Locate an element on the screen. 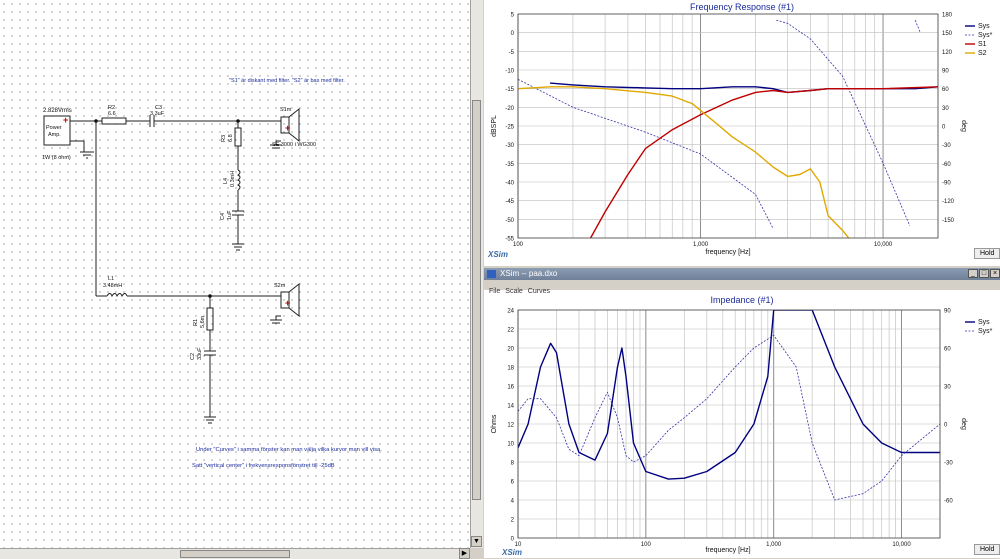  c4-name: C4 is located at coordinates (223, 216).